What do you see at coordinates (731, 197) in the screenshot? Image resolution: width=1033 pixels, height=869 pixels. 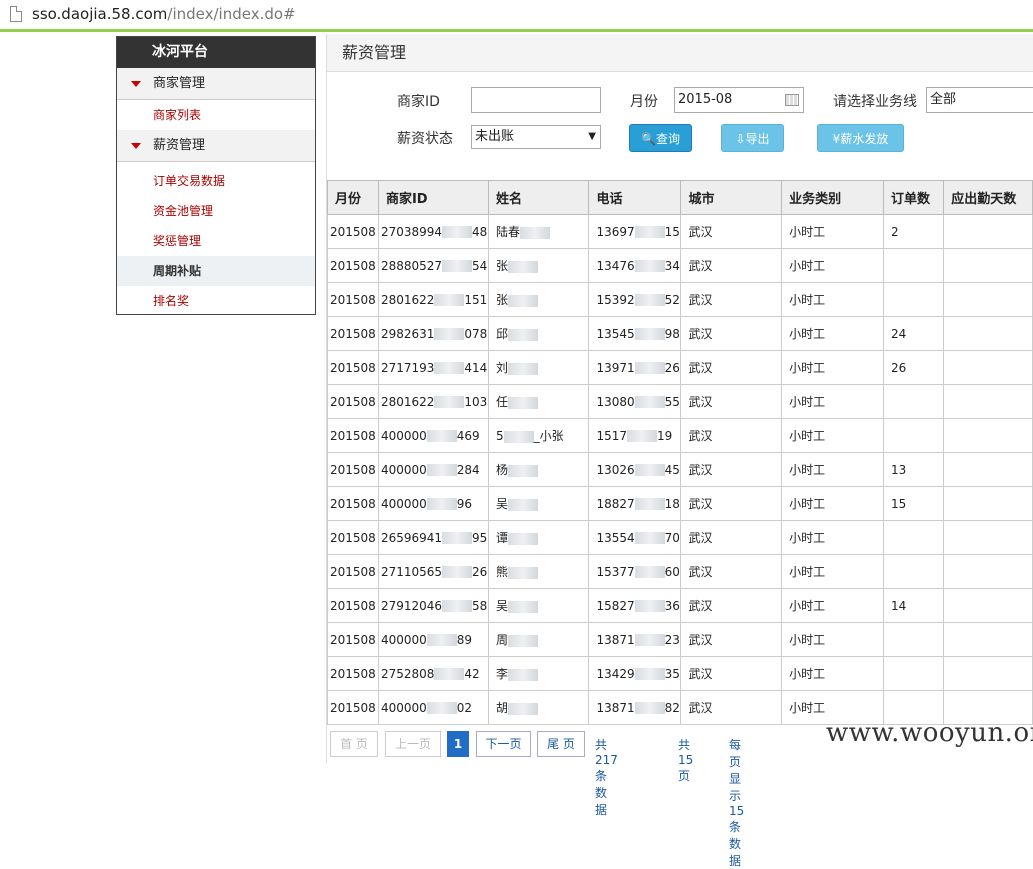 I see `col-city: 城市` at bounding box center [731, 197].